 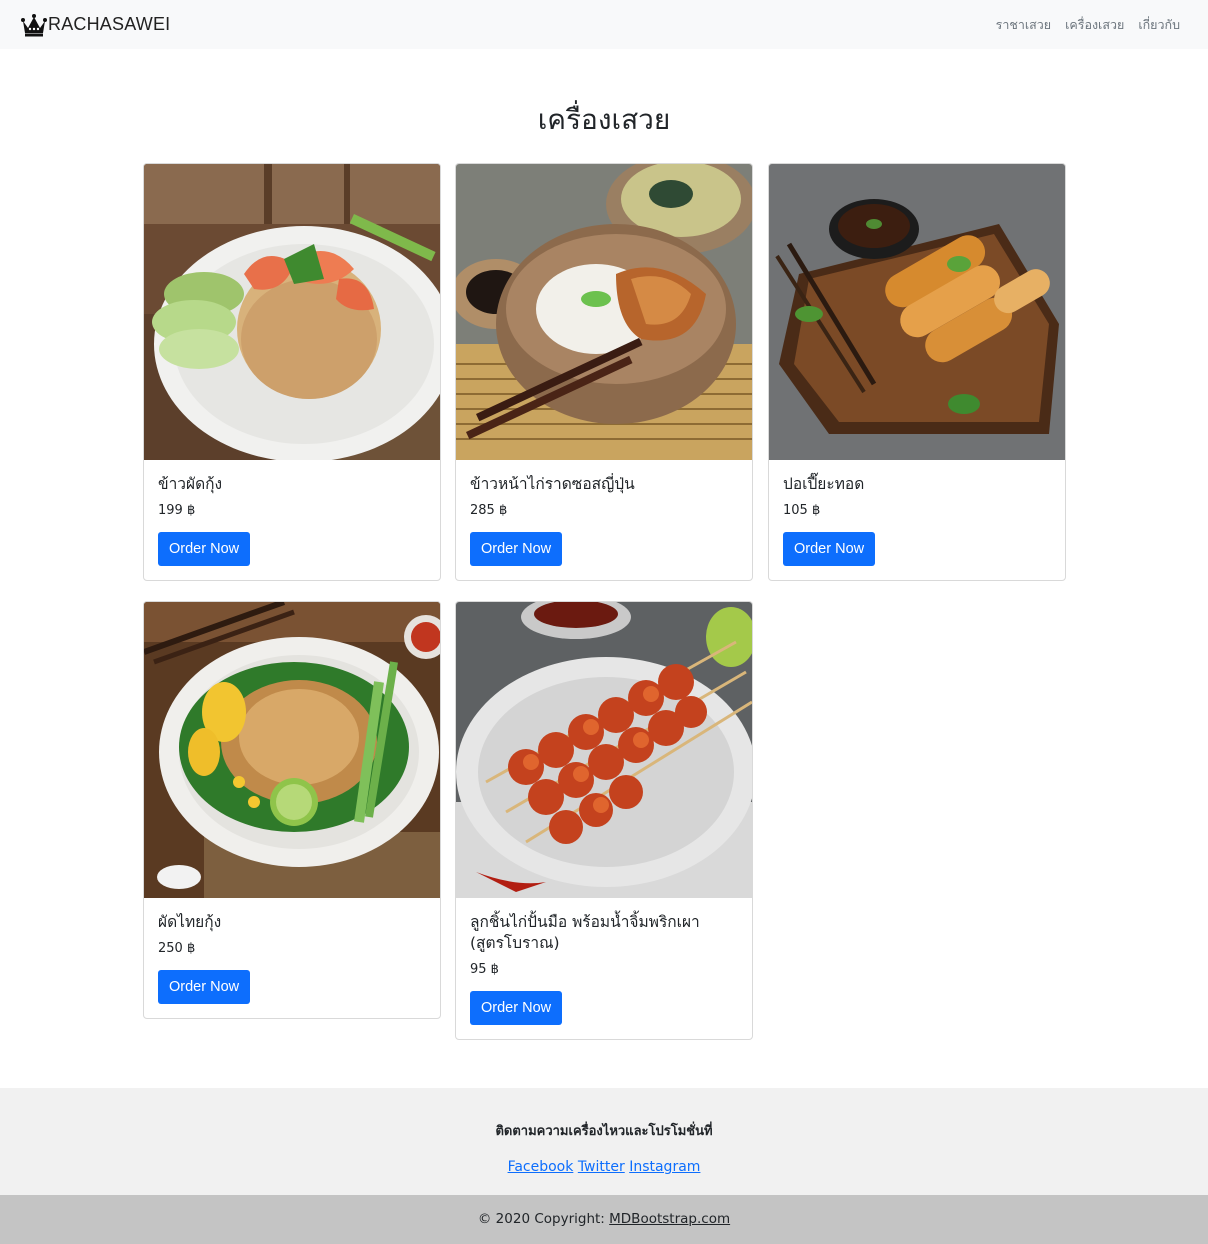 I want to click on twitter-link: Twitter, so click(x=601, y=1167).